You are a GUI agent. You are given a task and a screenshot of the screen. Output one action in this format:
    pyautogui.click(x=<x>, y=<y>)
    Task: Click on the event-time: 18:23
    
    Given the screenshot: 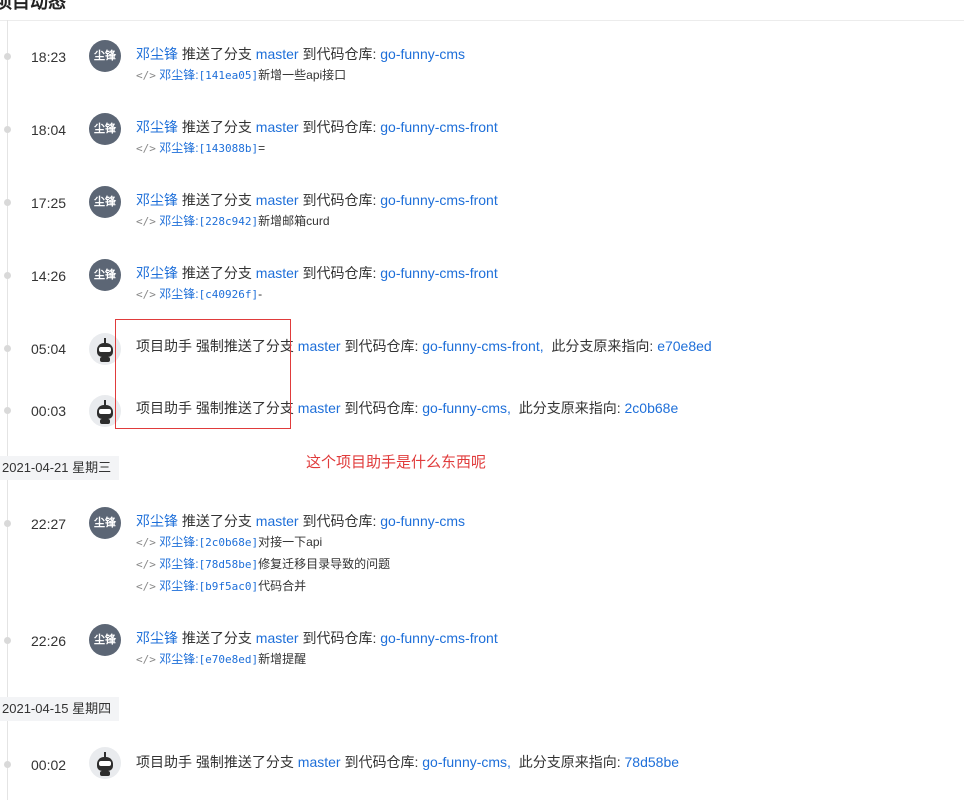 What is the action you would take?
    pyautogui.click(x=49, y=57)
    